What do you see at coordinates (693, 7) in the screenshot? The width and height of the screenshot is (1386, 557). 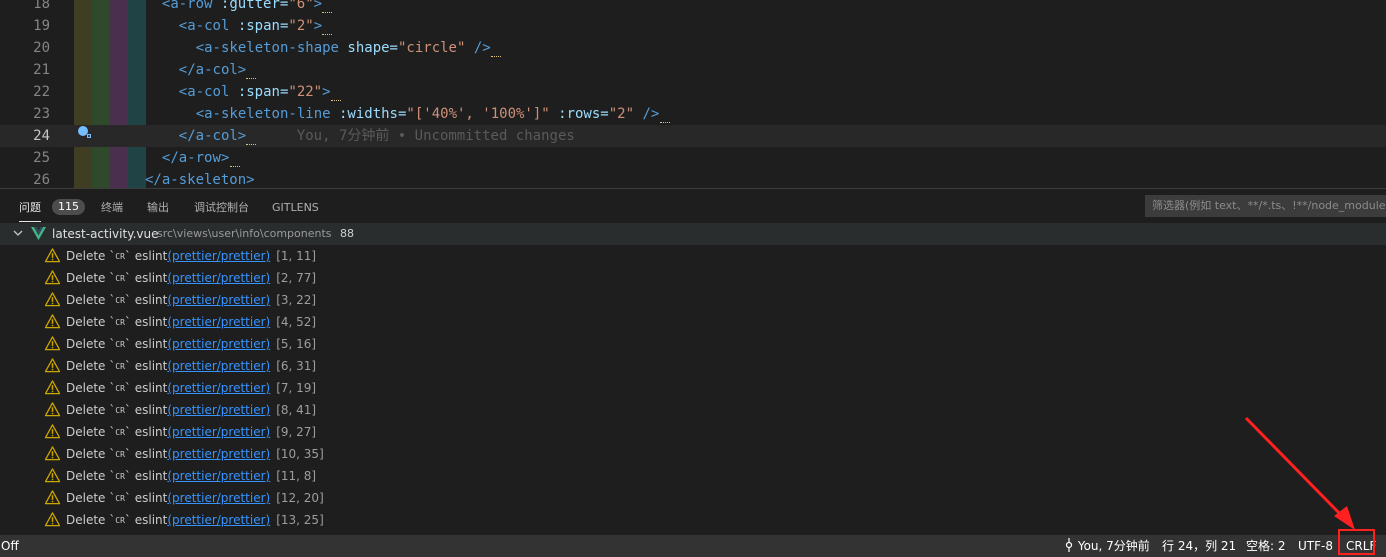 I see `code-line: 18 <a-row :gutter="6">` at bounding box center [693, 7].